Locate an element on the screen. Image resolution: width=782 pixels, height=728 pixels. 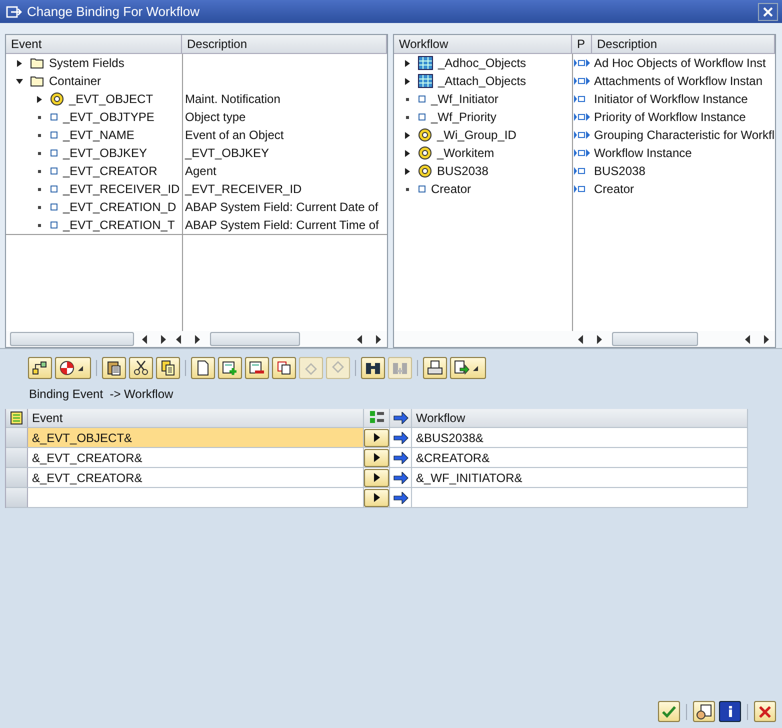
paste-icon is located at coordinates (114, 368).